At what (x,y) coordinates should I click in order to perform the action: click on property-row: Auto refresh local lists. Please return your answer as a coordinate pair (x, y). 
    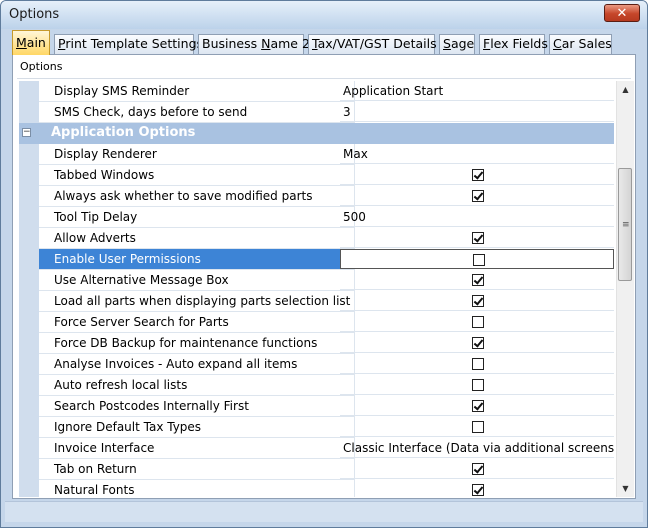
    Looking at the image, I should click on (316, 385).